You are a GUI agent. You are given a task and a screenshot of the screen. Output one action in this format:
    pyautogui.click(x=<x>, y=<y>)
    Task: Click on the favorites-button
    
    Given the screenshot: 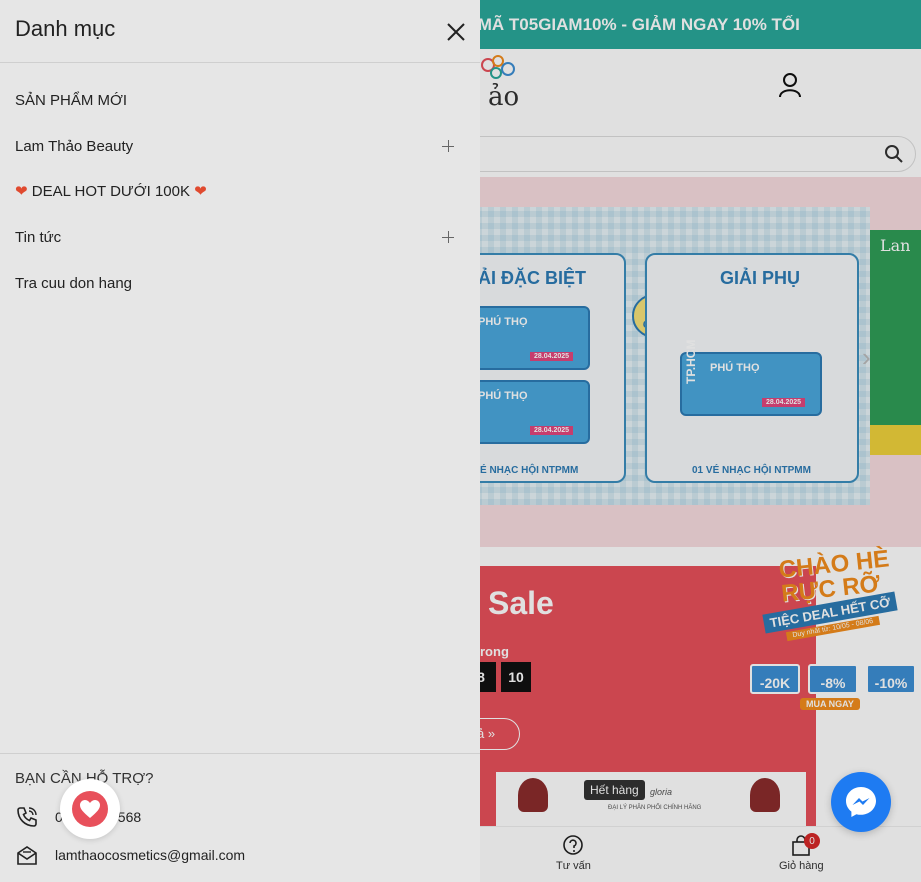 What is the action you would take?
    pyautogui.click(x=90, y=809)
    